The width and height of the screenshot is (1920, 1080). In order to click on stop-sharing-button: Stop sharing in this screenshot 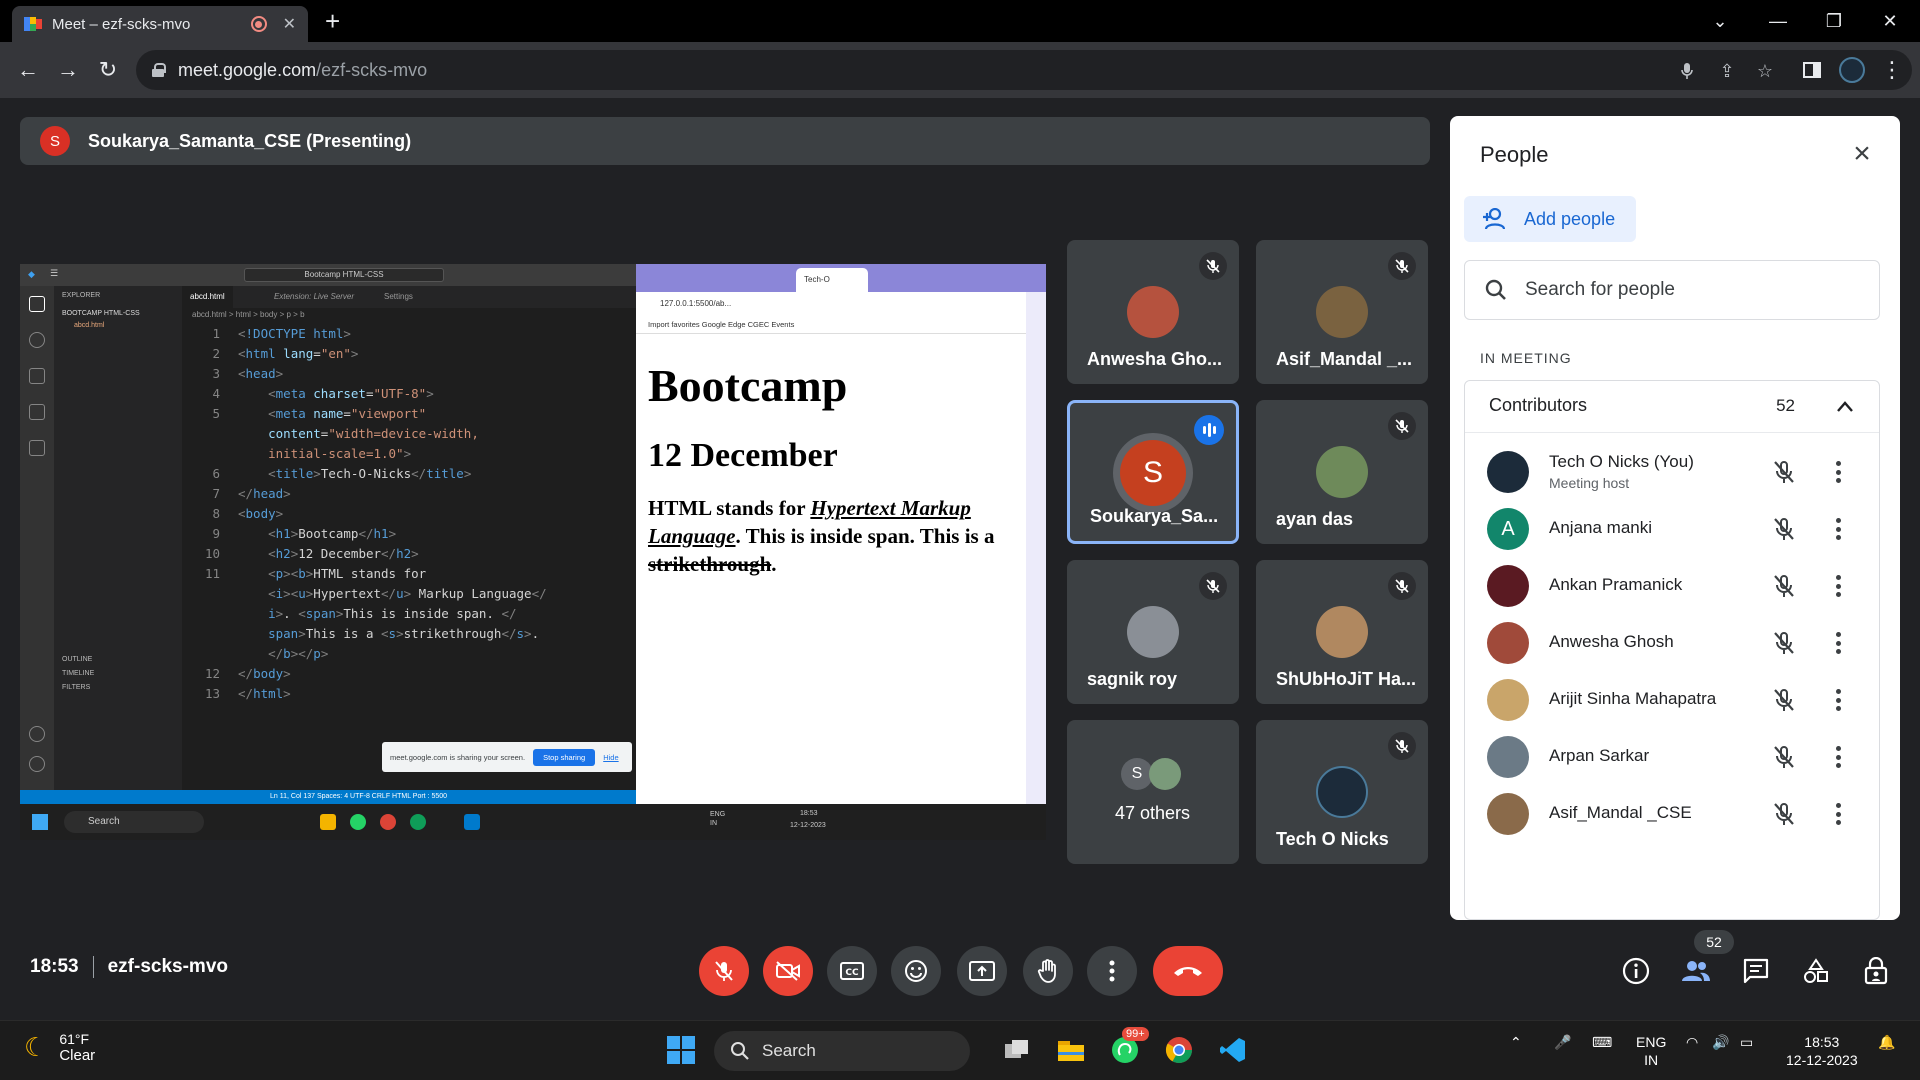, I will do `click(564, 757)`.